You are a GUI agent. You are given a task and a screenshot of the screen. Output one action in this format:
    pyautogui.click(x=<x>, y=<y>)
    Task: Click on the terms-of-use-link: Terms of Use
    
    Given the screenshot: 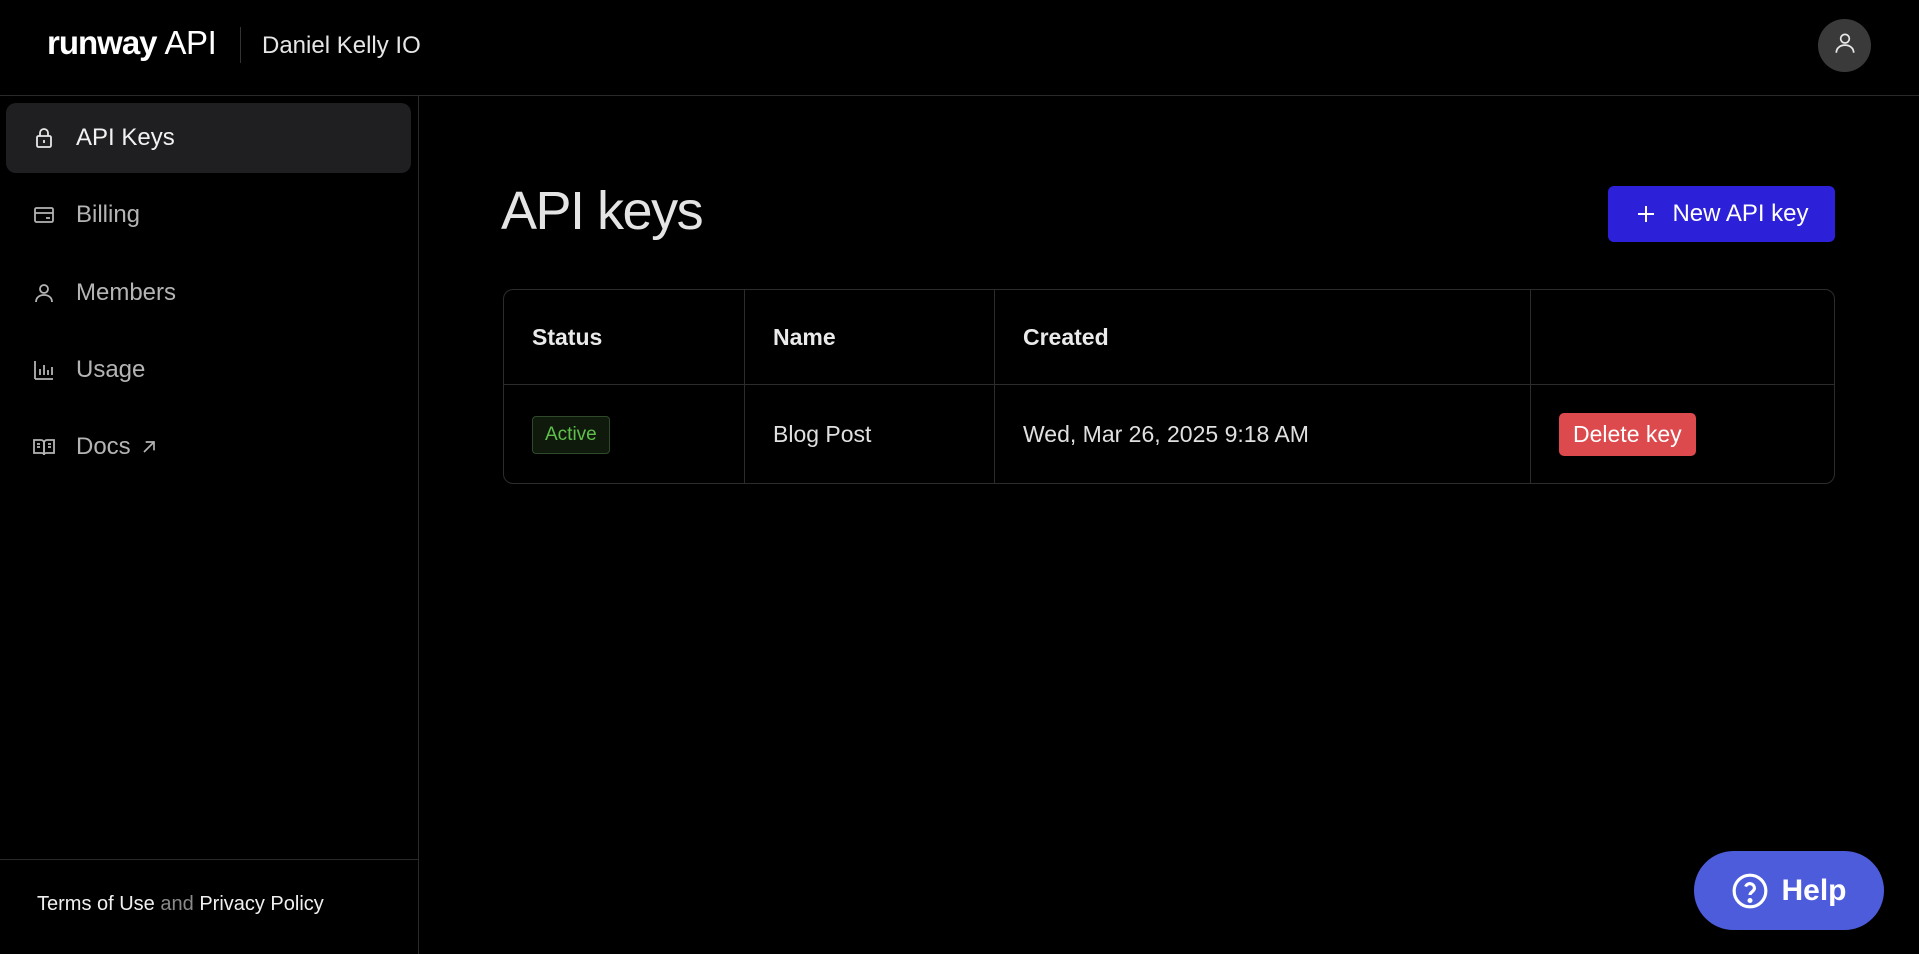 What is the action you would take?
    pyautogui.click(x=96, y=904)
    